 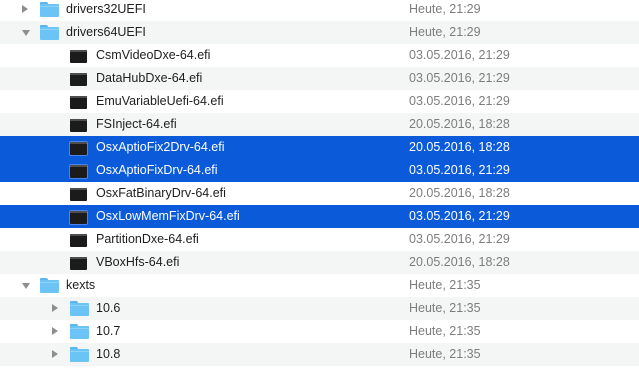 What do you see at coordinates (319, 170) in the screenshot?
I see `file-row: OsxAptioFixDrv-64.efi 03.05.2016, 21:29` at bounding box center [319, 170].